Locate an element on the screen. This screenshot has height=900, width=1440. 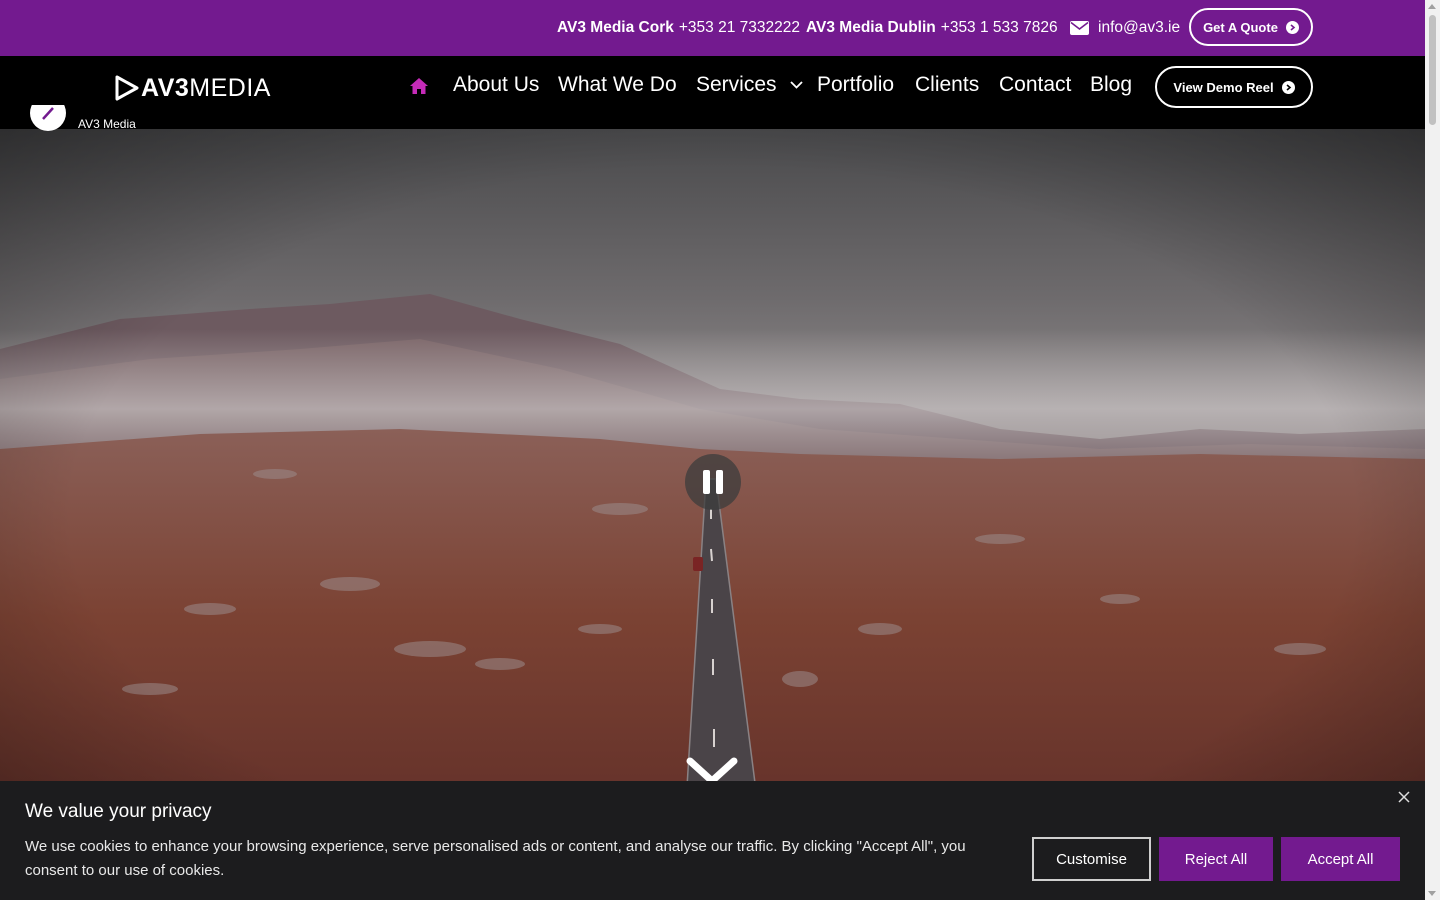
customise-button: Customise is located at coordinates (1091, 859).